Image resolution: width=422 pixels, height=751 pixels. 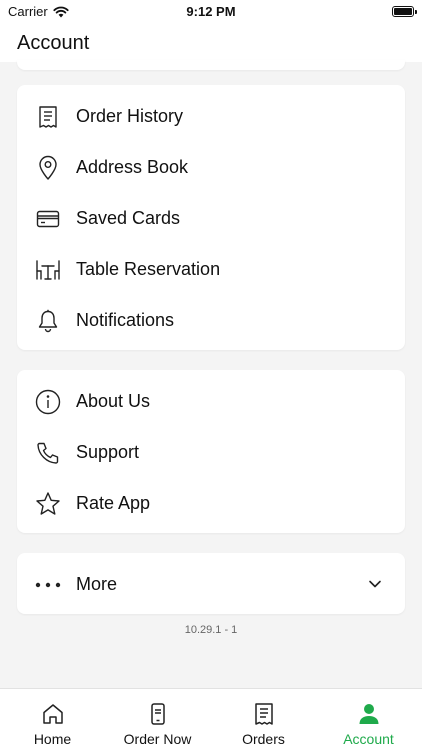 I want to click on person-icon, so click(x=369, y=714).